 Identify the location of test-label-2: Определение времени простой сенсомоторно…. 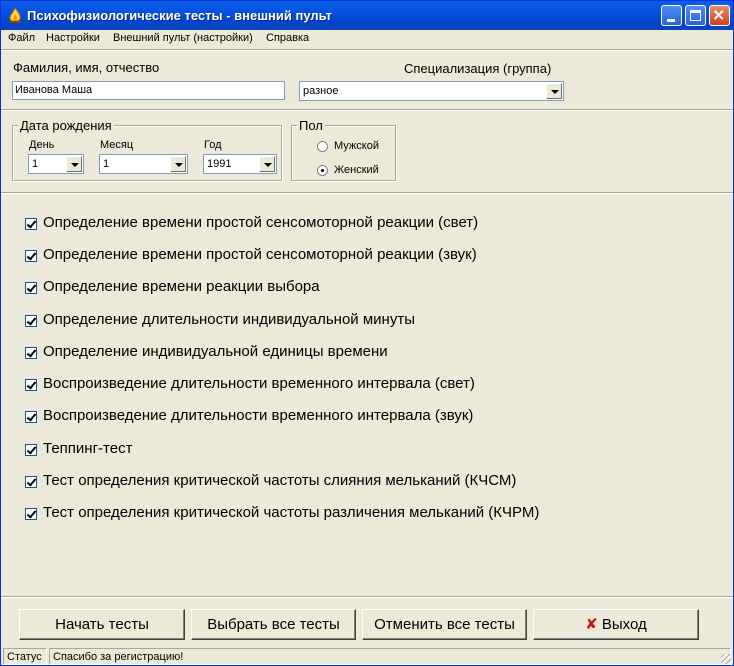
(260, 254).